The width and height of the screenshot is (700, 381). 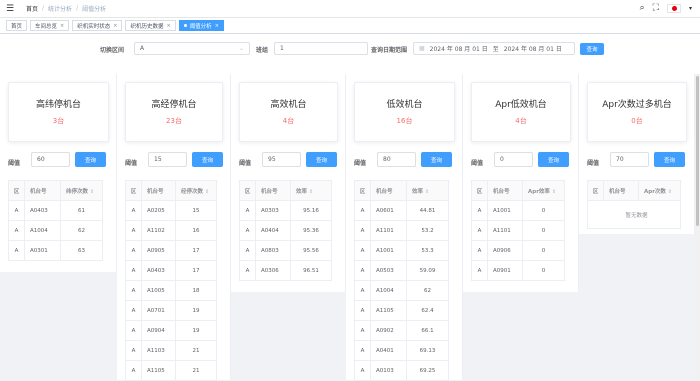 I want to click on table-row: A A0103 69.25, so click(x=401, y=370).